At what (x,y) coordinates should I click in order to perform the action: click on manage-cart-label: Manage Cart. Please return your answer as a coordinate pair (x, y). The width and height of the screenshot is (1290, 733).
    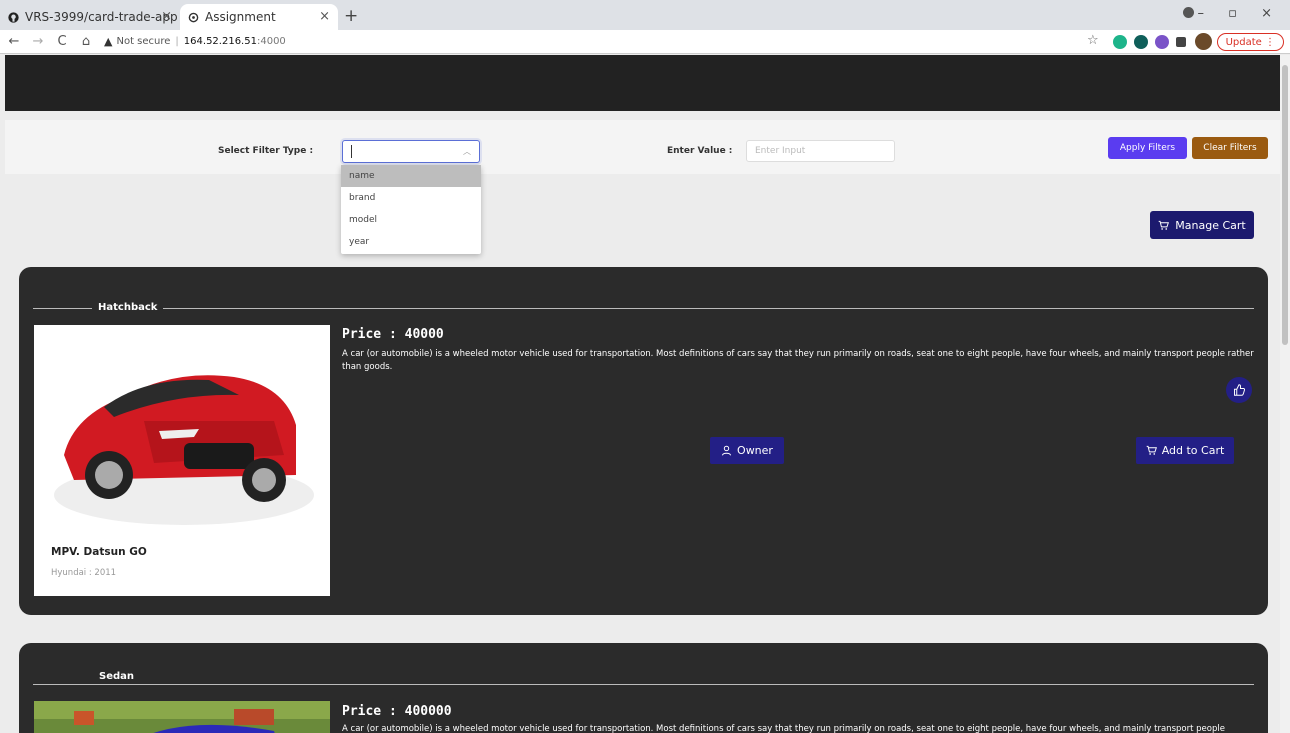
    Looking at the image, I should click on (1210, 225).